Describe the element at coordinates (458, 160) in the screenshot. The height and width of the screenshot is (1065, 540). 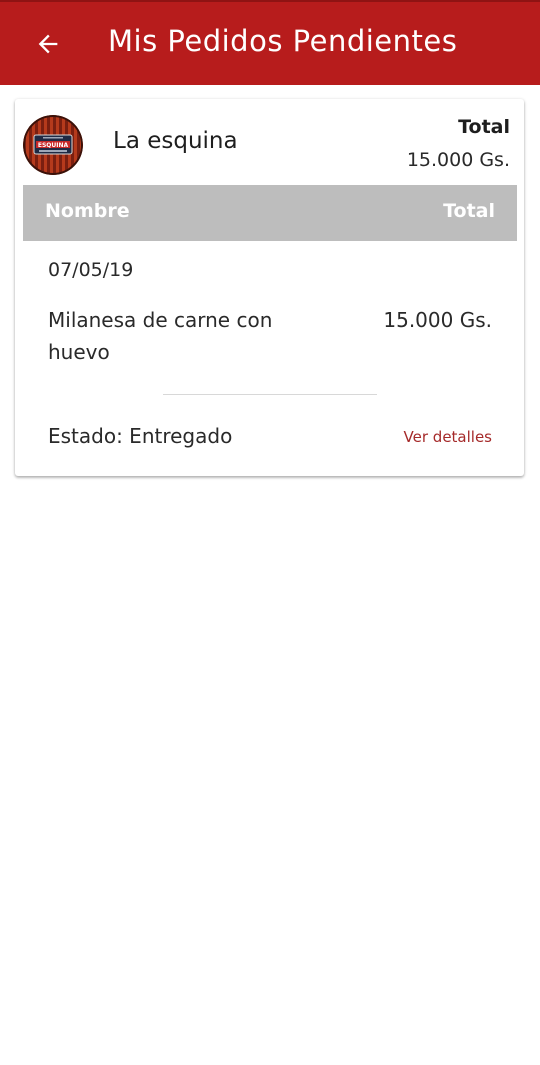
I see `total-value: 15.000 Gs.` at that location.